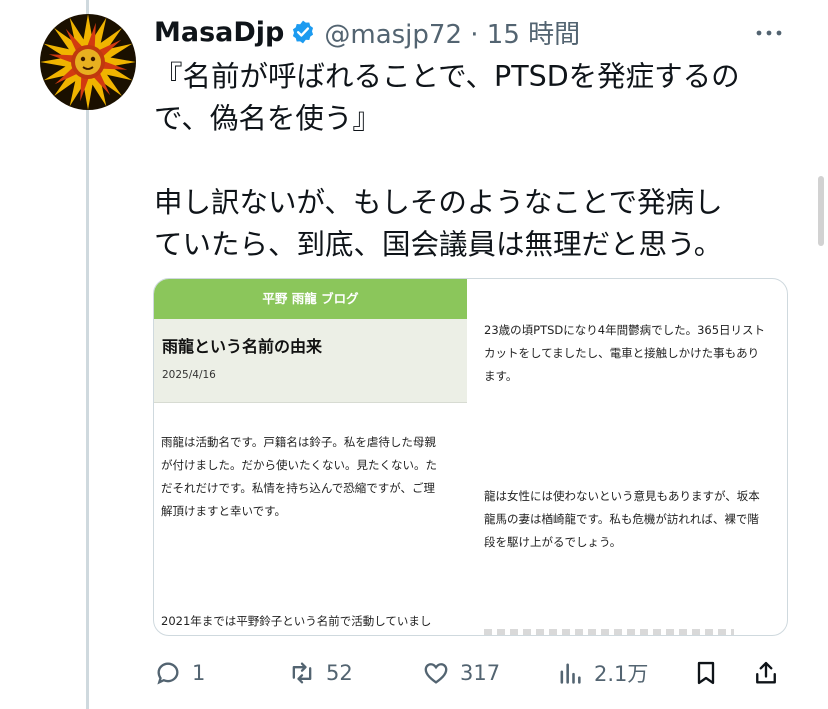  Describe the element at coordinates (179, 673) in the screenshot. I see `reply-button: 1` at that location.